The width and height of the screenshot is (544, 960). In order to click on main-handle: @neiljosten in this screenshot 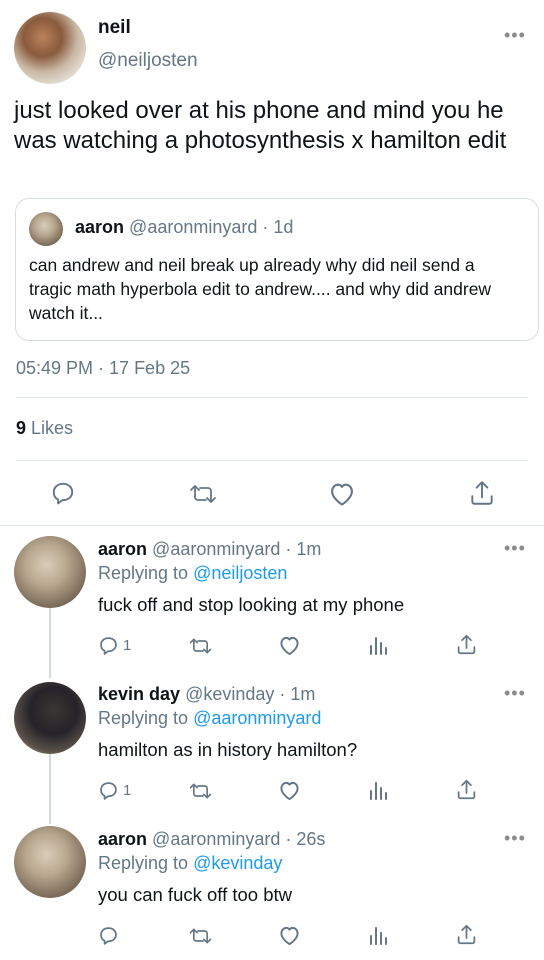, I will do `click(148, 61)`.